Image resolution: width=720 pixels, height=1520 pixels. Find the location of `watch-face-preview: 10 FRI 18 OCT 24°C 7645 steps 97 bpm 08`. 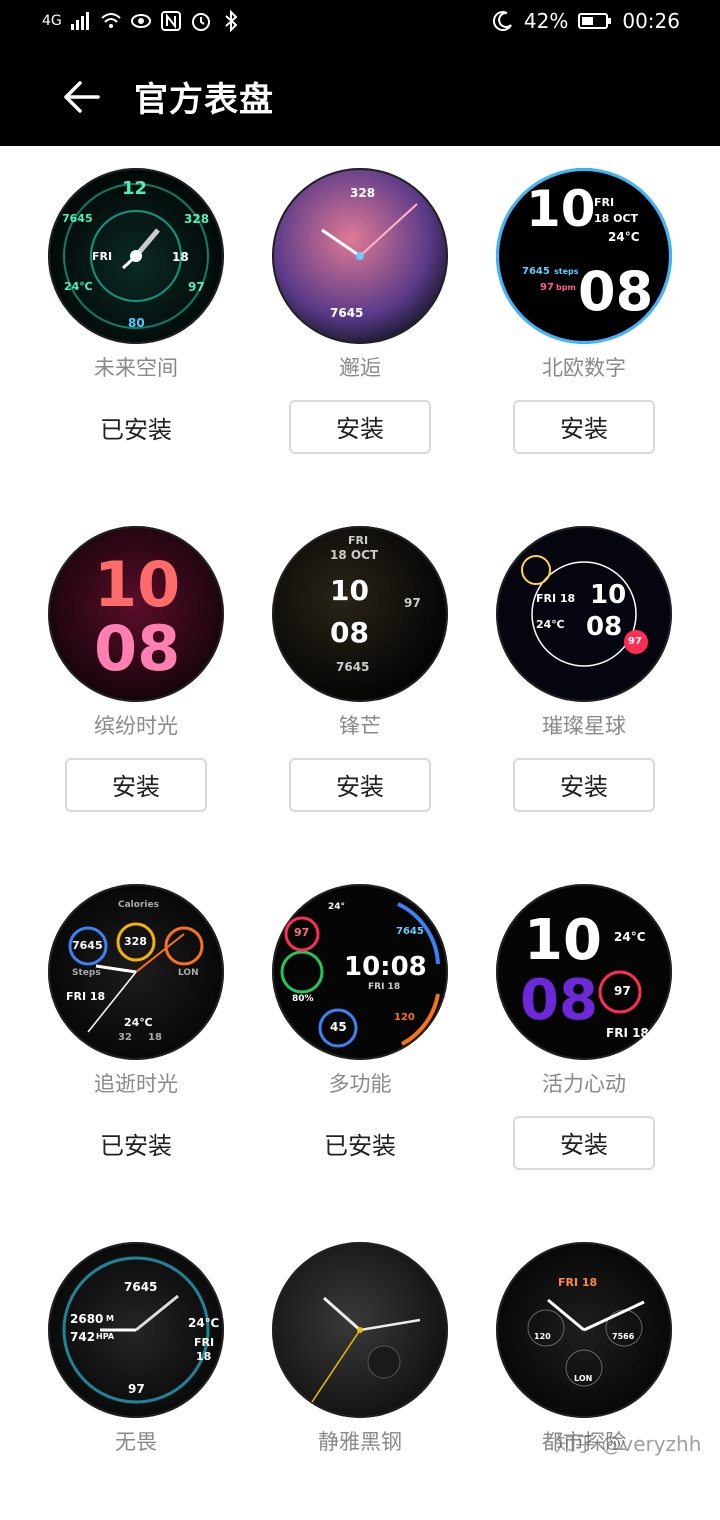

watch-face-preview: 10 FRI 18 OCT 24°C 7645 steps 97 bpm 08 is located at coordinates (584, 256).